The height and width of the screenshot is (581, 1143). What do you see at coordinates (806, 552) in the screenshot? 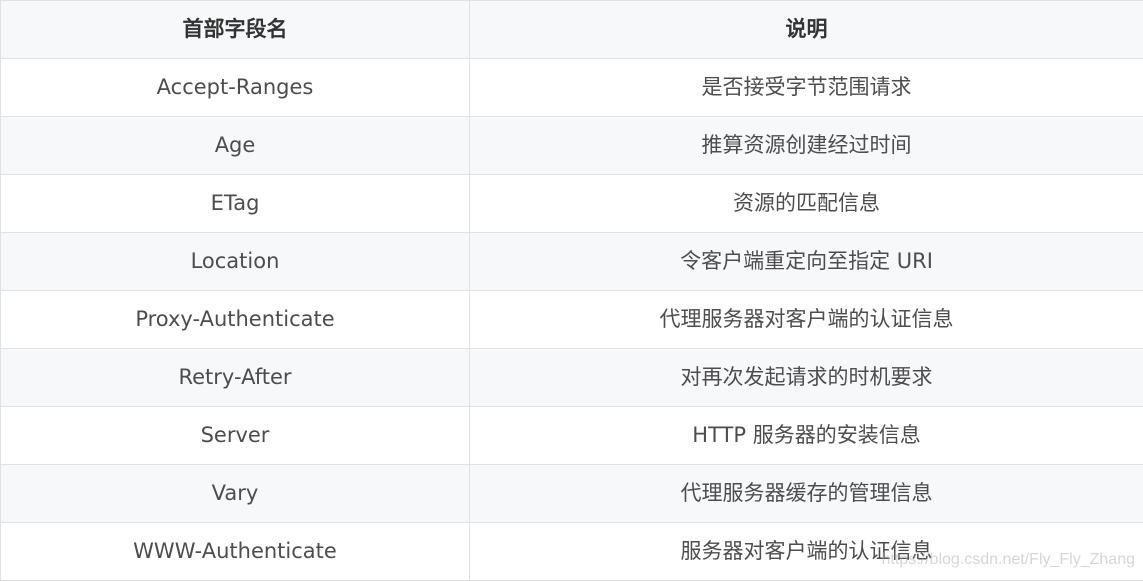
I see `description-cell: 服务器对客户端的认证信息` at bounding box center [806, 552].